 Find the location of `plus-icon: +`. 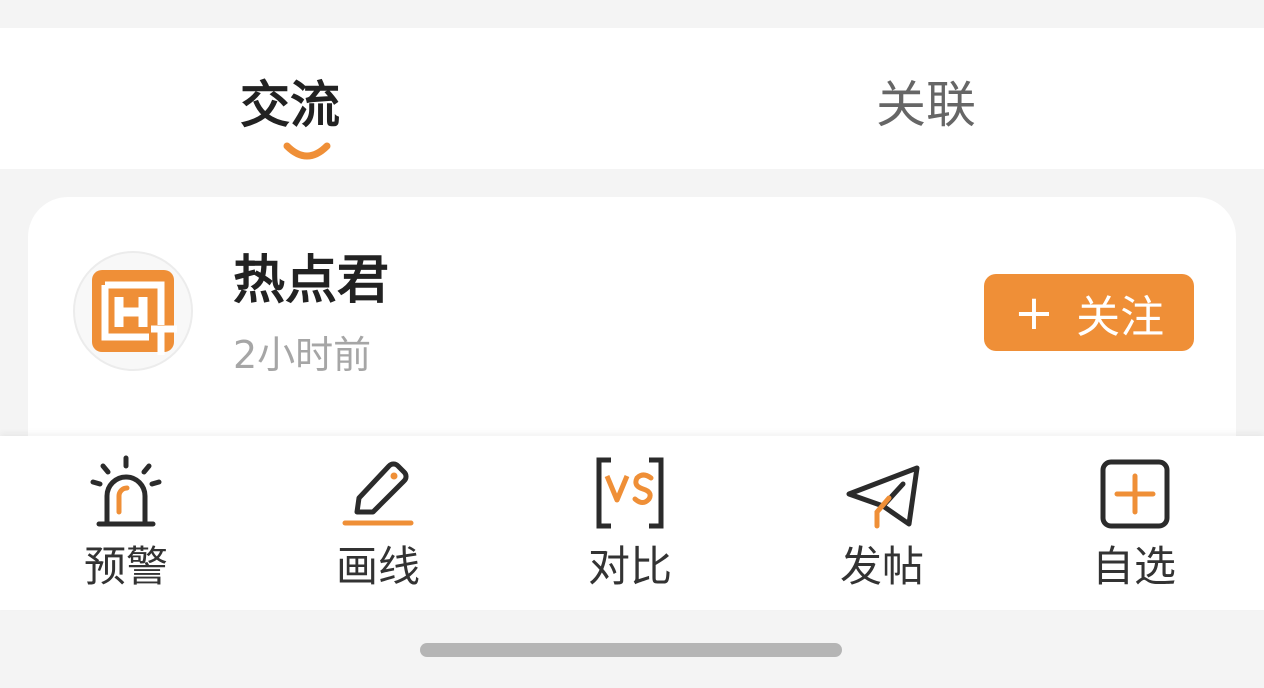

plus-icon: + is located at coordinates (1034, 312).